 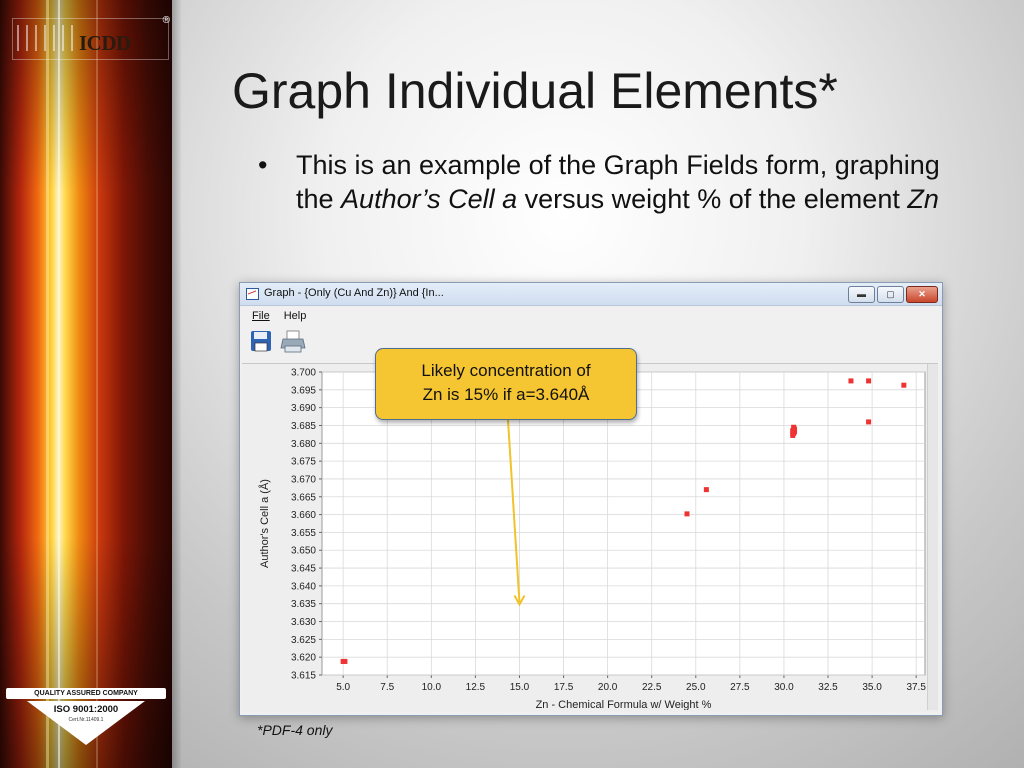 I want to click on y-tick-label: 3.670, so click(x=303, y=479).